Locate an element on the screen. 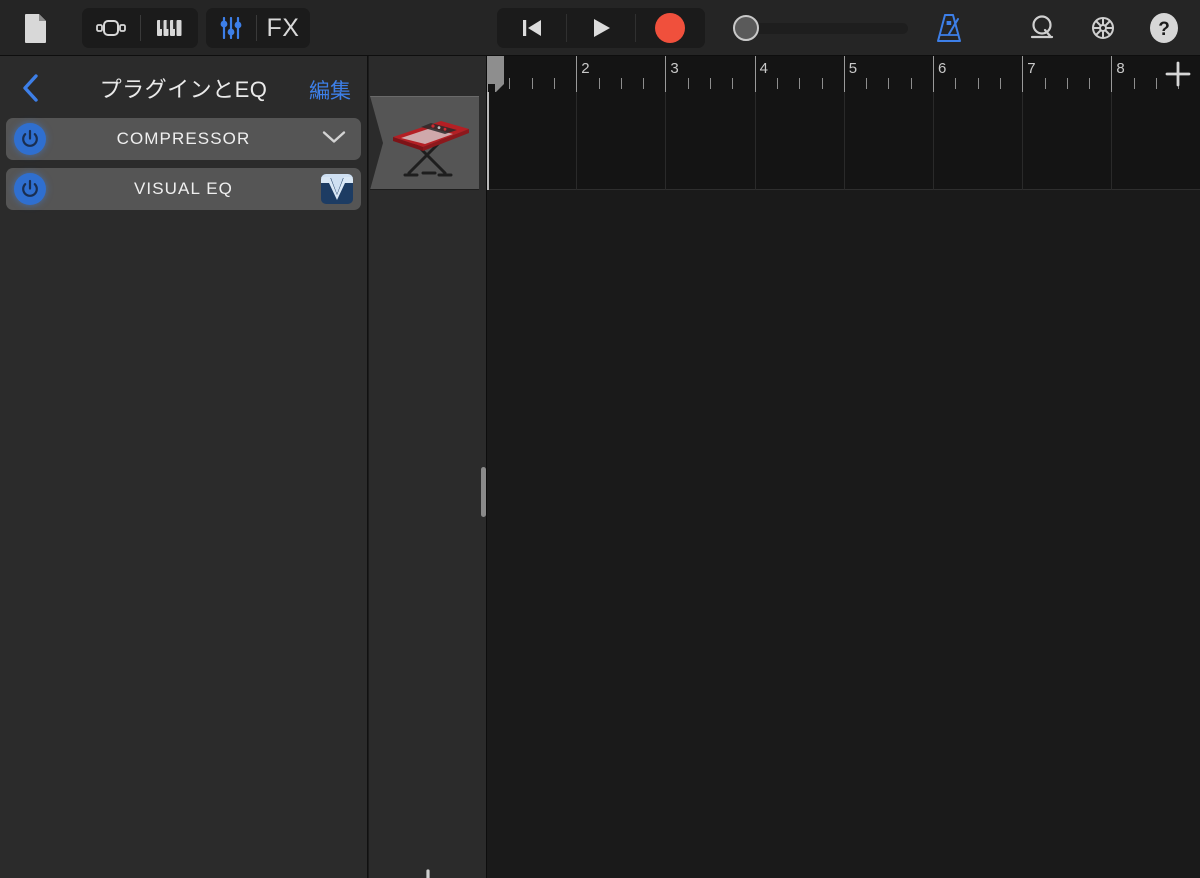 The width and height of the screenshot is (1200, 878). sliders-icon is located at coordinates (231, 28).